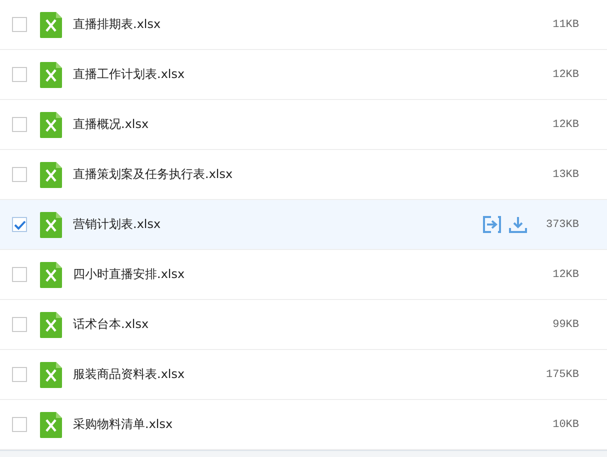 The height and width of the screenshot is (457, 607). I want to click on file-row: 直播概况.xlsx 12KB, so click(303, 125).